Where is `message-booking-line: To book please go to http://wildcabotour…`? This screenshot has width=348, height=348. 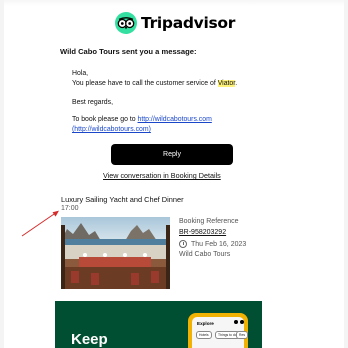
message-booking-line: To book please go to http://wildcabotour… is located at coordinates (142, 120).